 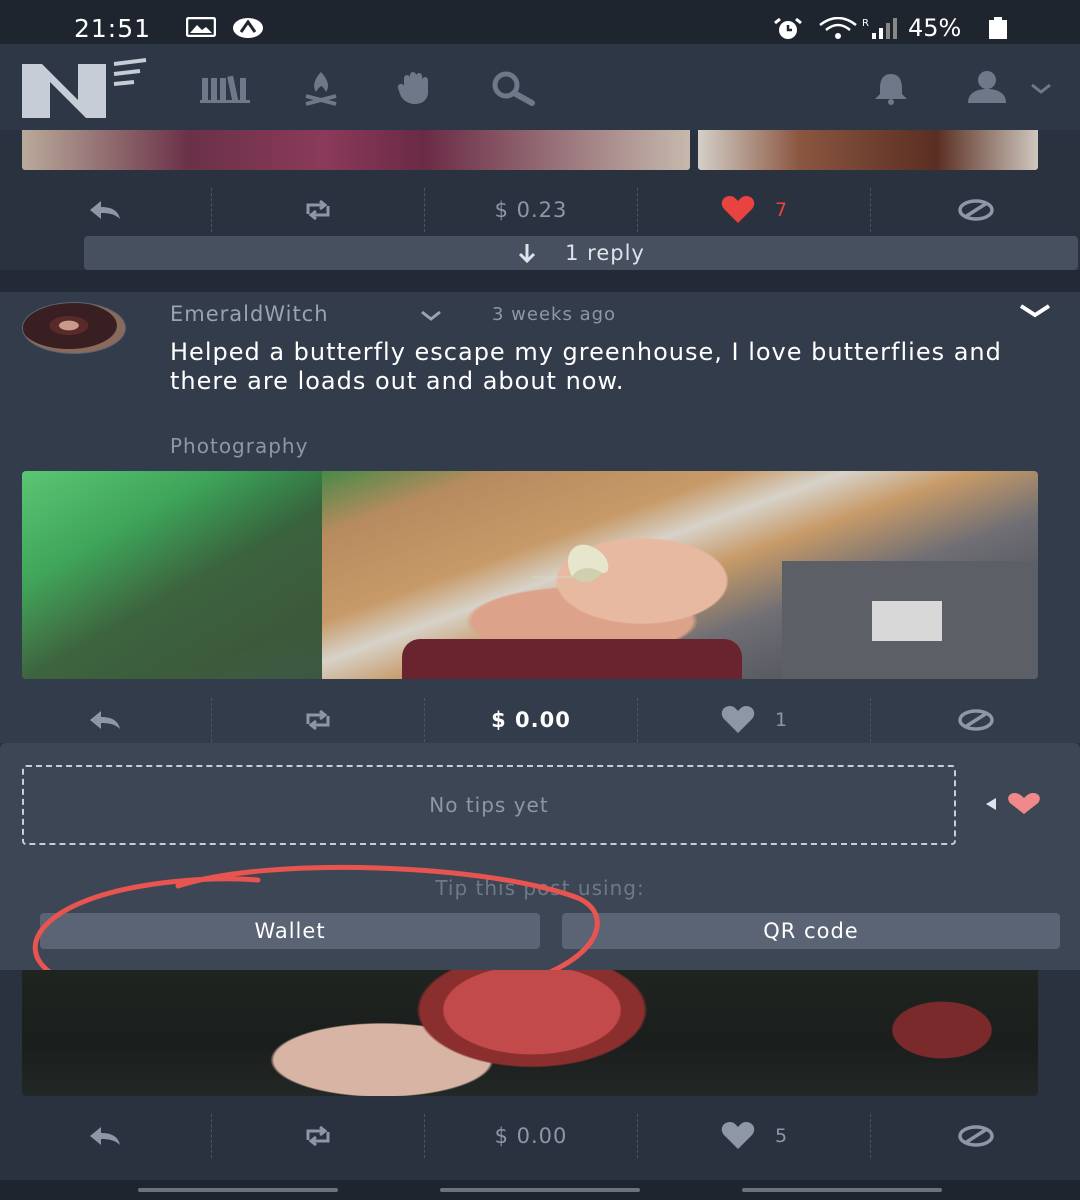 I want to click on battery-percentage: 45%, so click(x=935, y=28).